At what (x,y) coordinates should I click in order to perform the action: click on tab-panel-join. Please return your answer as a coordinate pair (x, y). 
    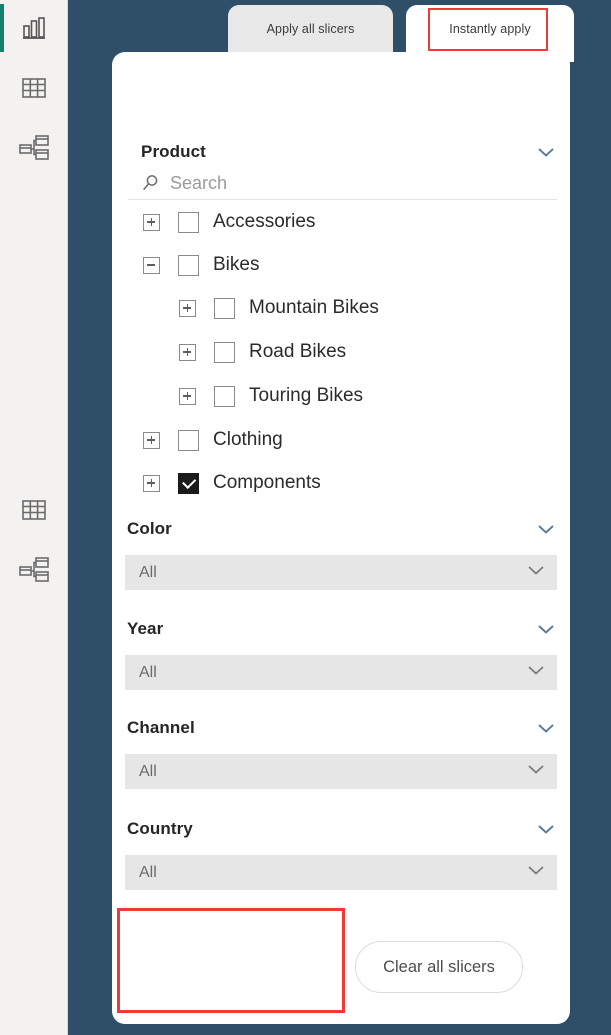
    Looking at the image, I should click on (490, 51).